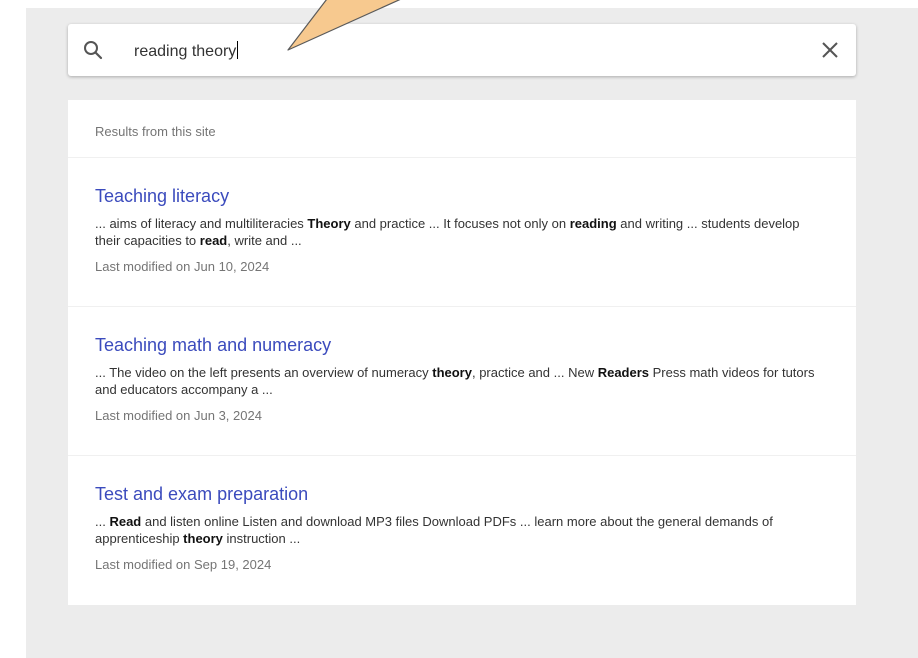 The height and width of the screenshot is (658, 918). I want to click on snippet-highlight: Readers, so click(623, 372).